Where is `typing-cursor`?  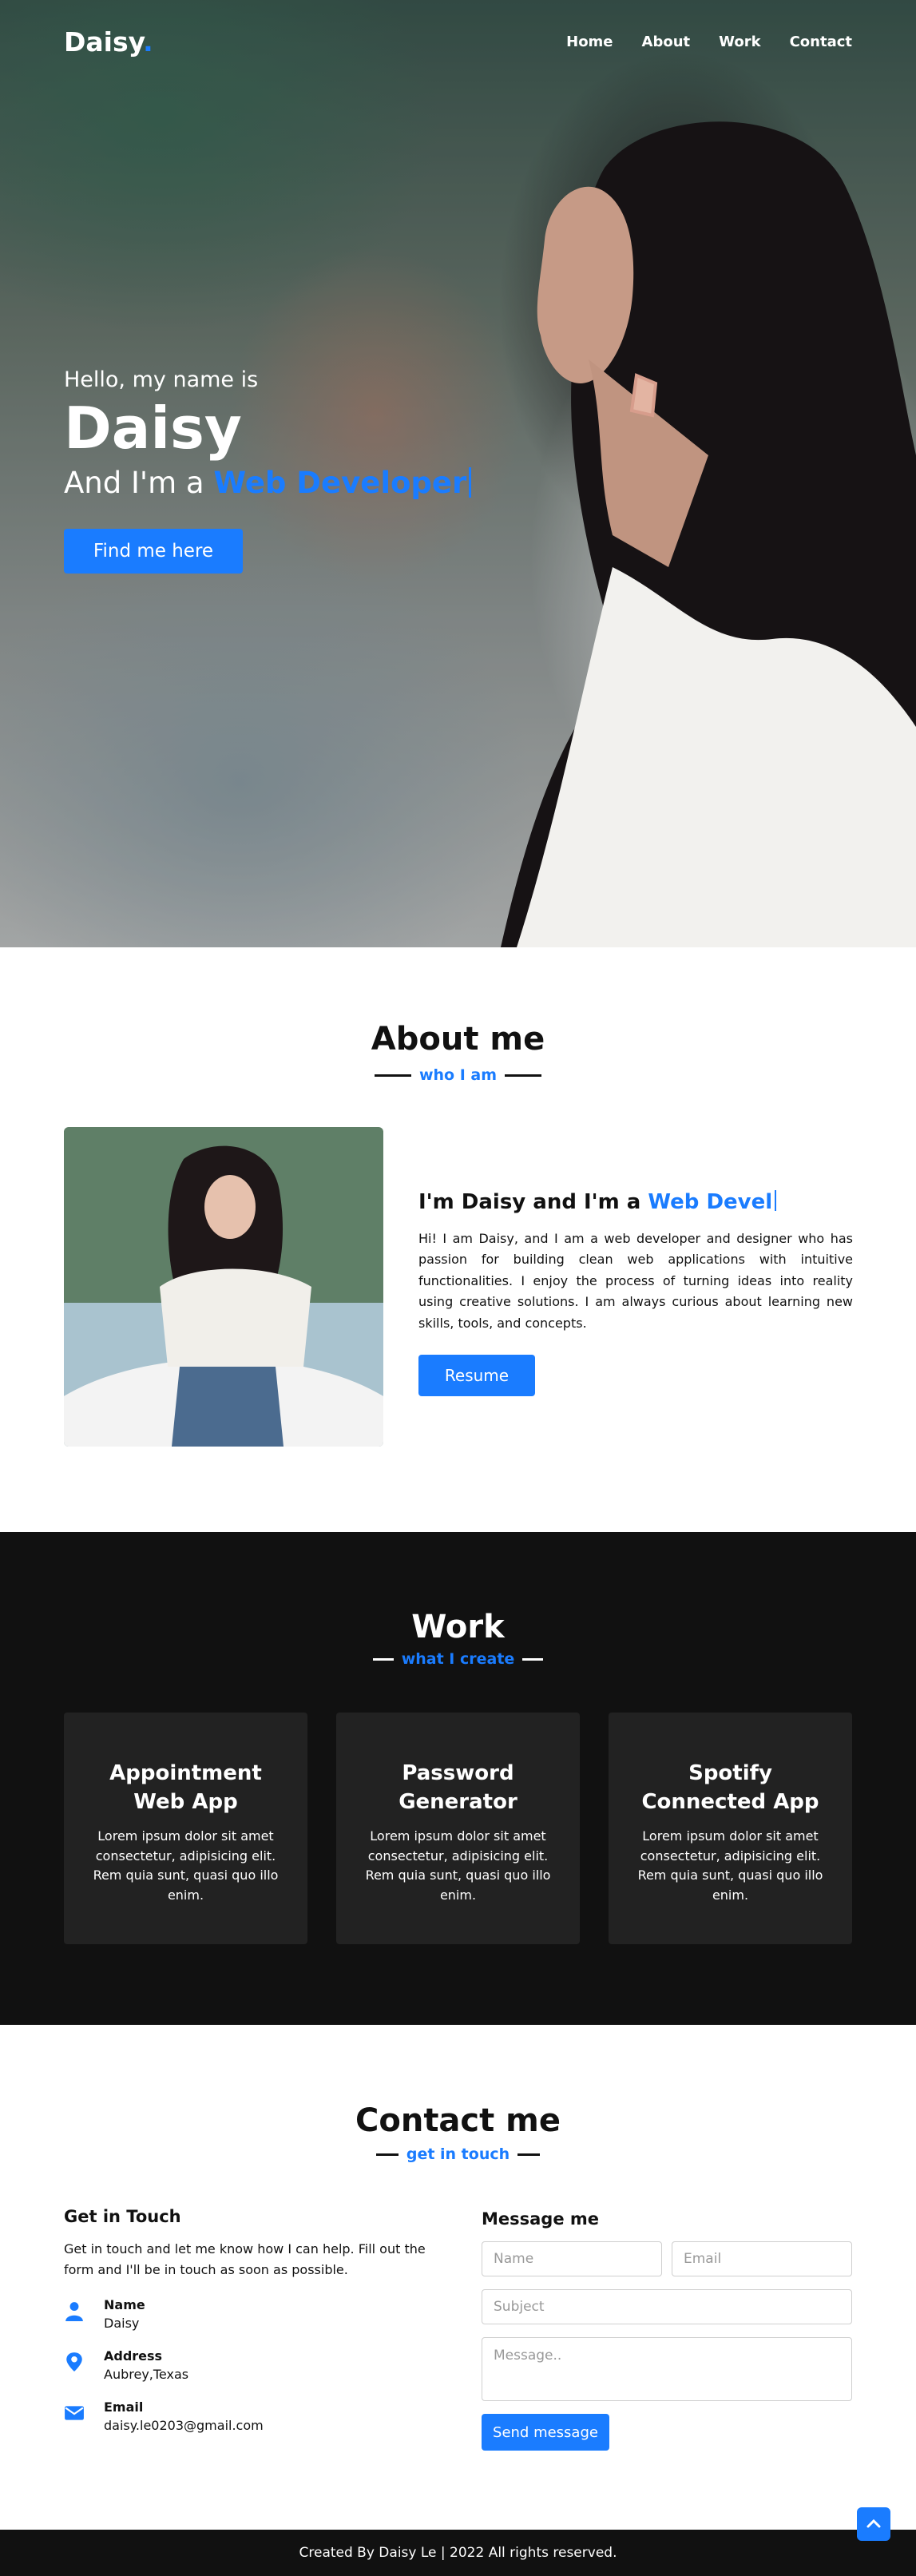
typing-cursor is located at coordinates (470, 482).